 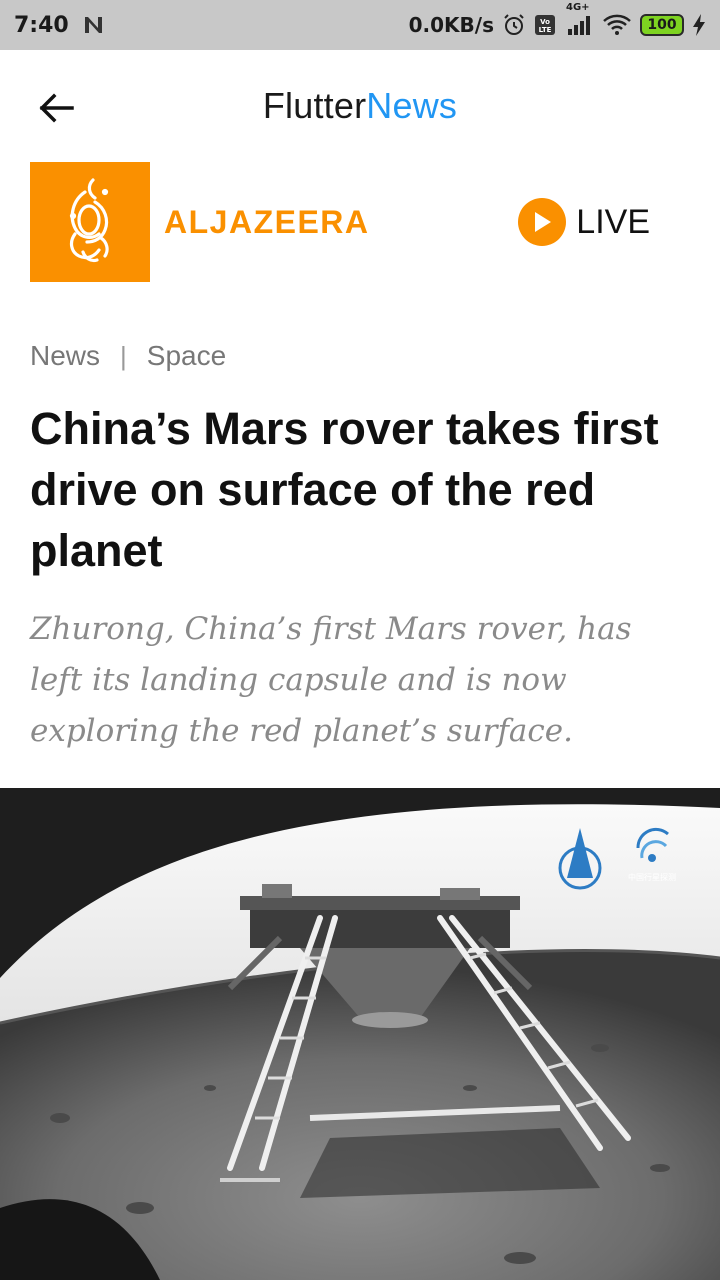 I want to click on n-notification-icon, so click(x=94, y=25).